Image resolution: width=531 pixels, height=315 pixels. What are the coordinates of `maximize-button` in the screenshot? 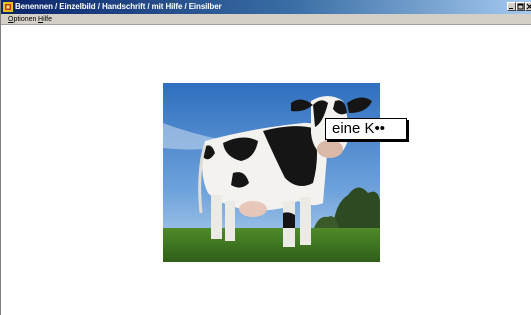 It's located at (520, 6).